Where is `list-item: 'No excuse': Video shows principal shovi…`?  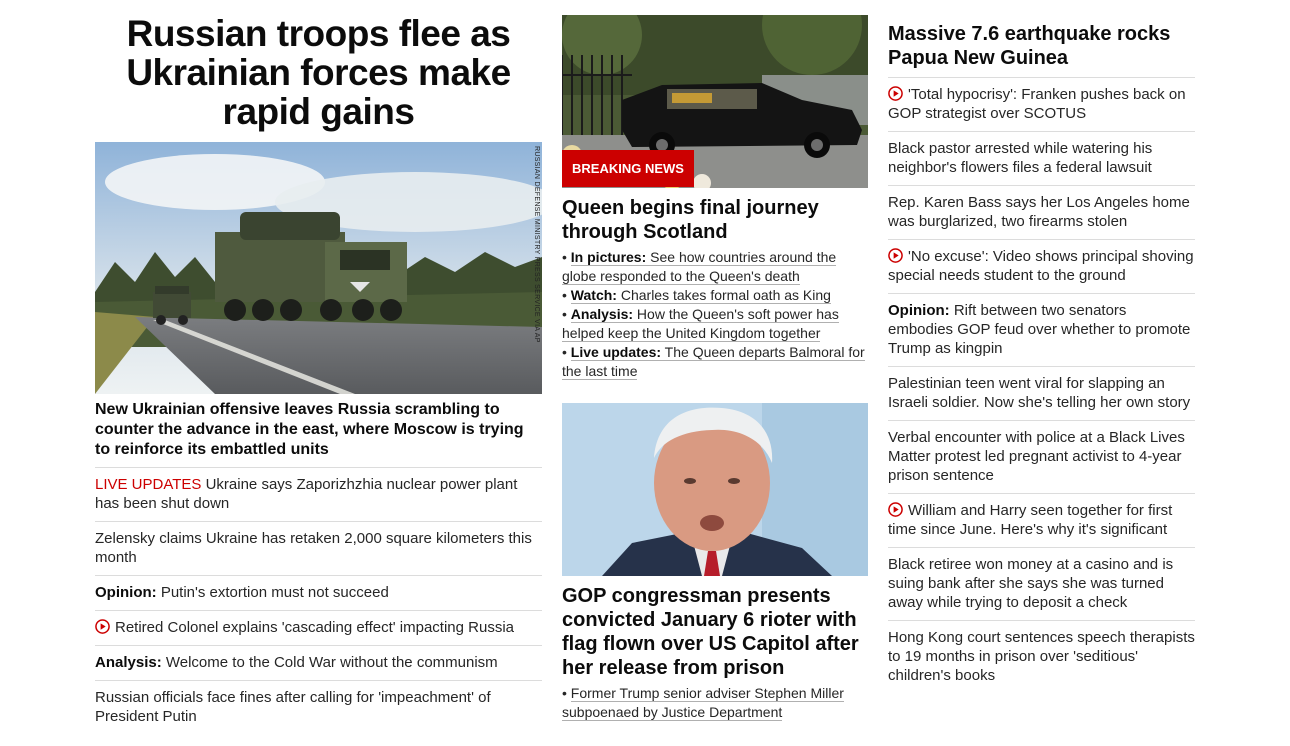
list-item: 'No excuse': Video shows principal shovi… is located at coordinates (1041, 266).